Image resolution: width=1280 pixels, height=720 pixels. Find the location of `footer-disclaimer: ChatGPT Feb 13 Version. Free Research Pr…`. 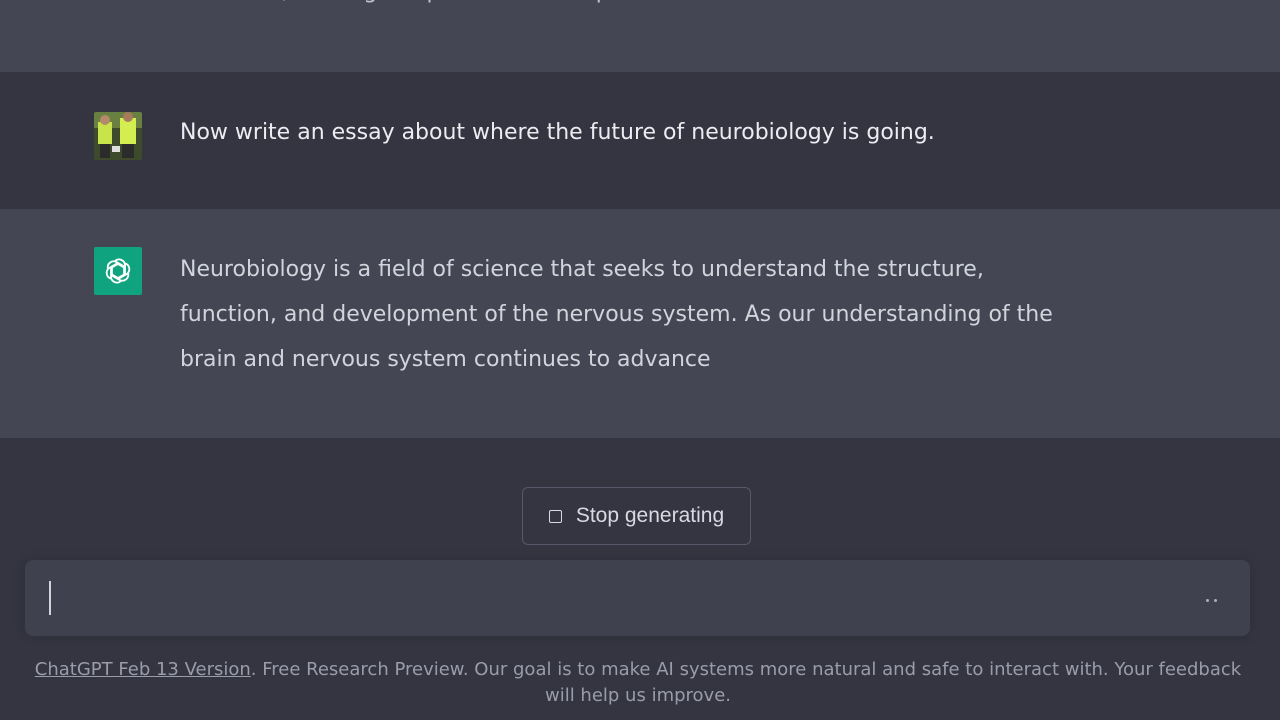

footer-disclaimer: ChatGPT Feb 13 Version. Free Research Pr… is located at coordinates (638, 683).